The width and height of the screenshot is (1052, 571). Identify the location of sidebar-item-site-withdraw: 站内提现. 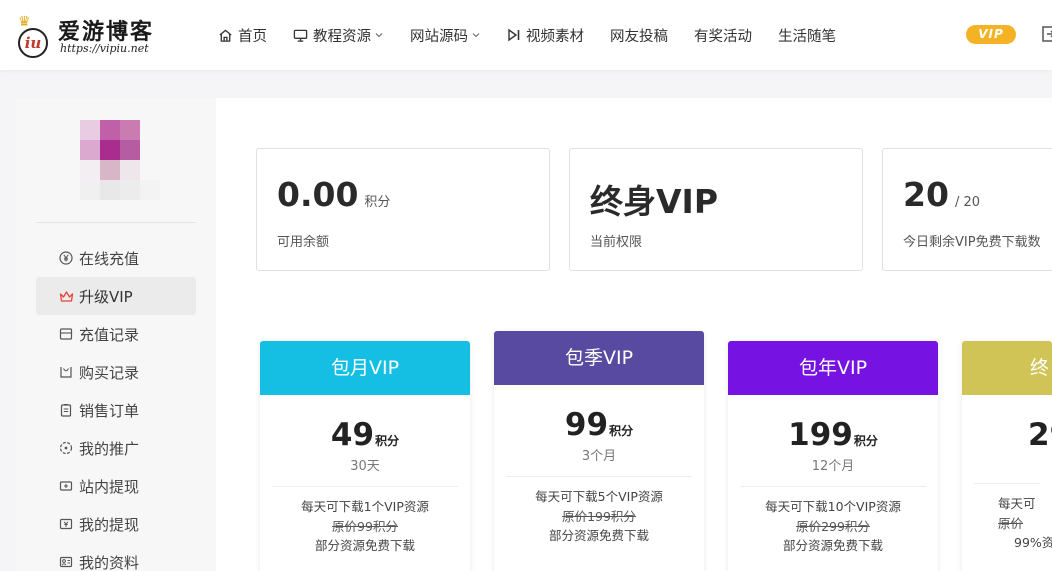
(116, 486).